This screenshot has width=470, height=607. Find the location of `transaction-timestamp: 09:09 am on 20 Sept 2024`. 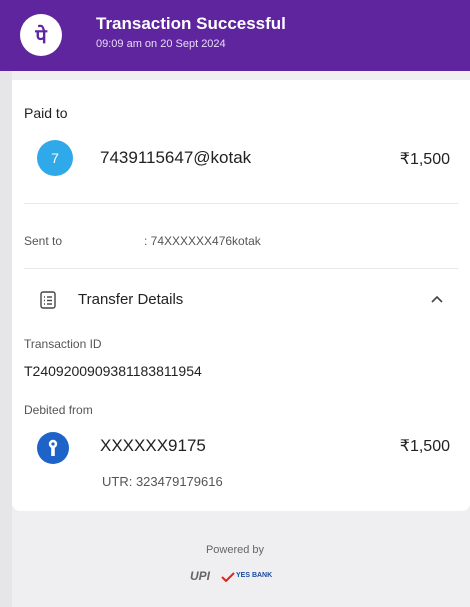

transaction-timestamp: 09:09 am on 20 Sept 2024 is located at coordinates (161, 44).